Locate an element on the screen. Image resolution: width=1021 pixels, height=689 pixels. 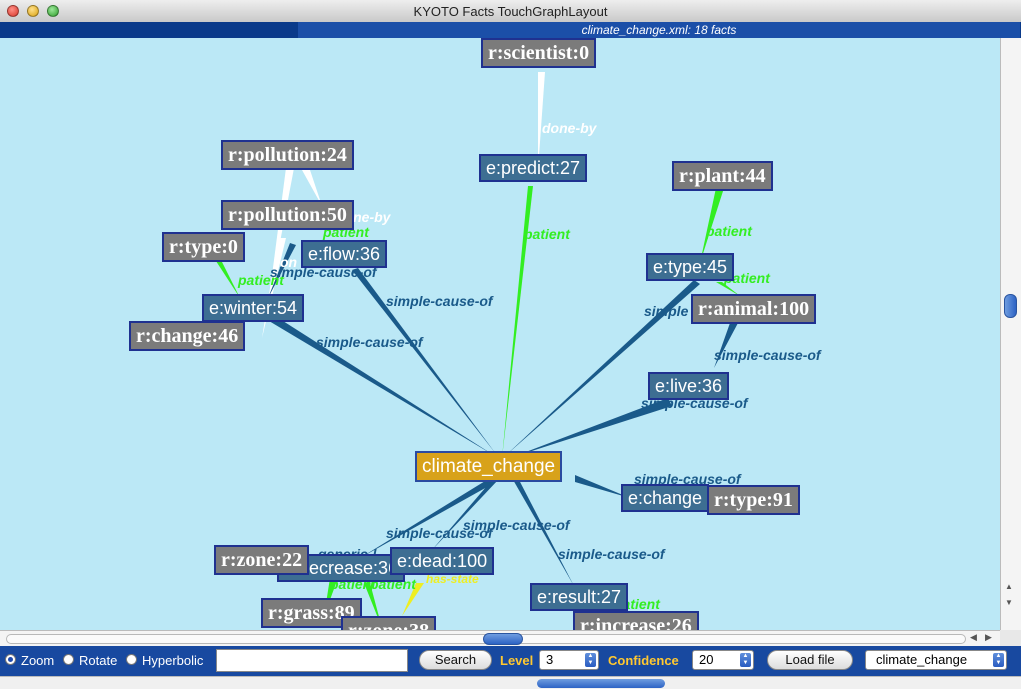
node-e-live-36: e:live:36 is located at coordinates (689, 386).